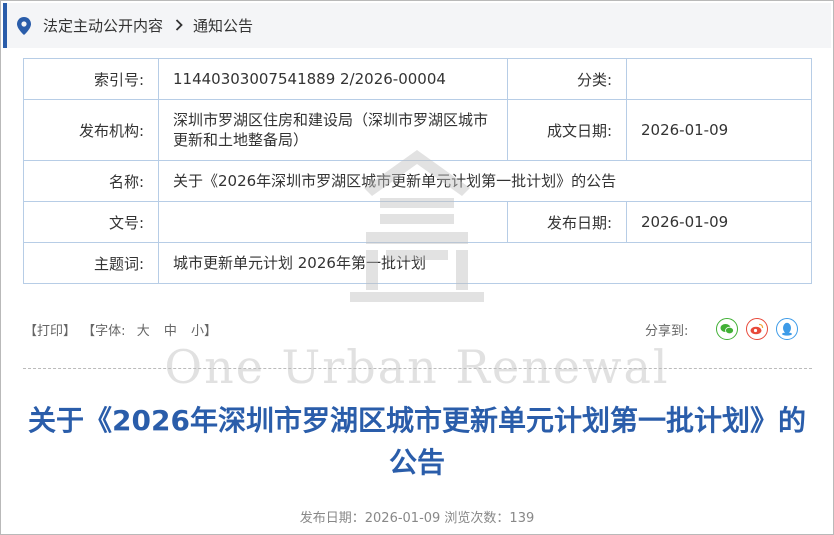 Image resolution: width=834 pixels, height=535 pixels. What do you see at coordinates (24, 25) in the screenshot?
I see `location-pin-icon` at bounding box center [24, 25].